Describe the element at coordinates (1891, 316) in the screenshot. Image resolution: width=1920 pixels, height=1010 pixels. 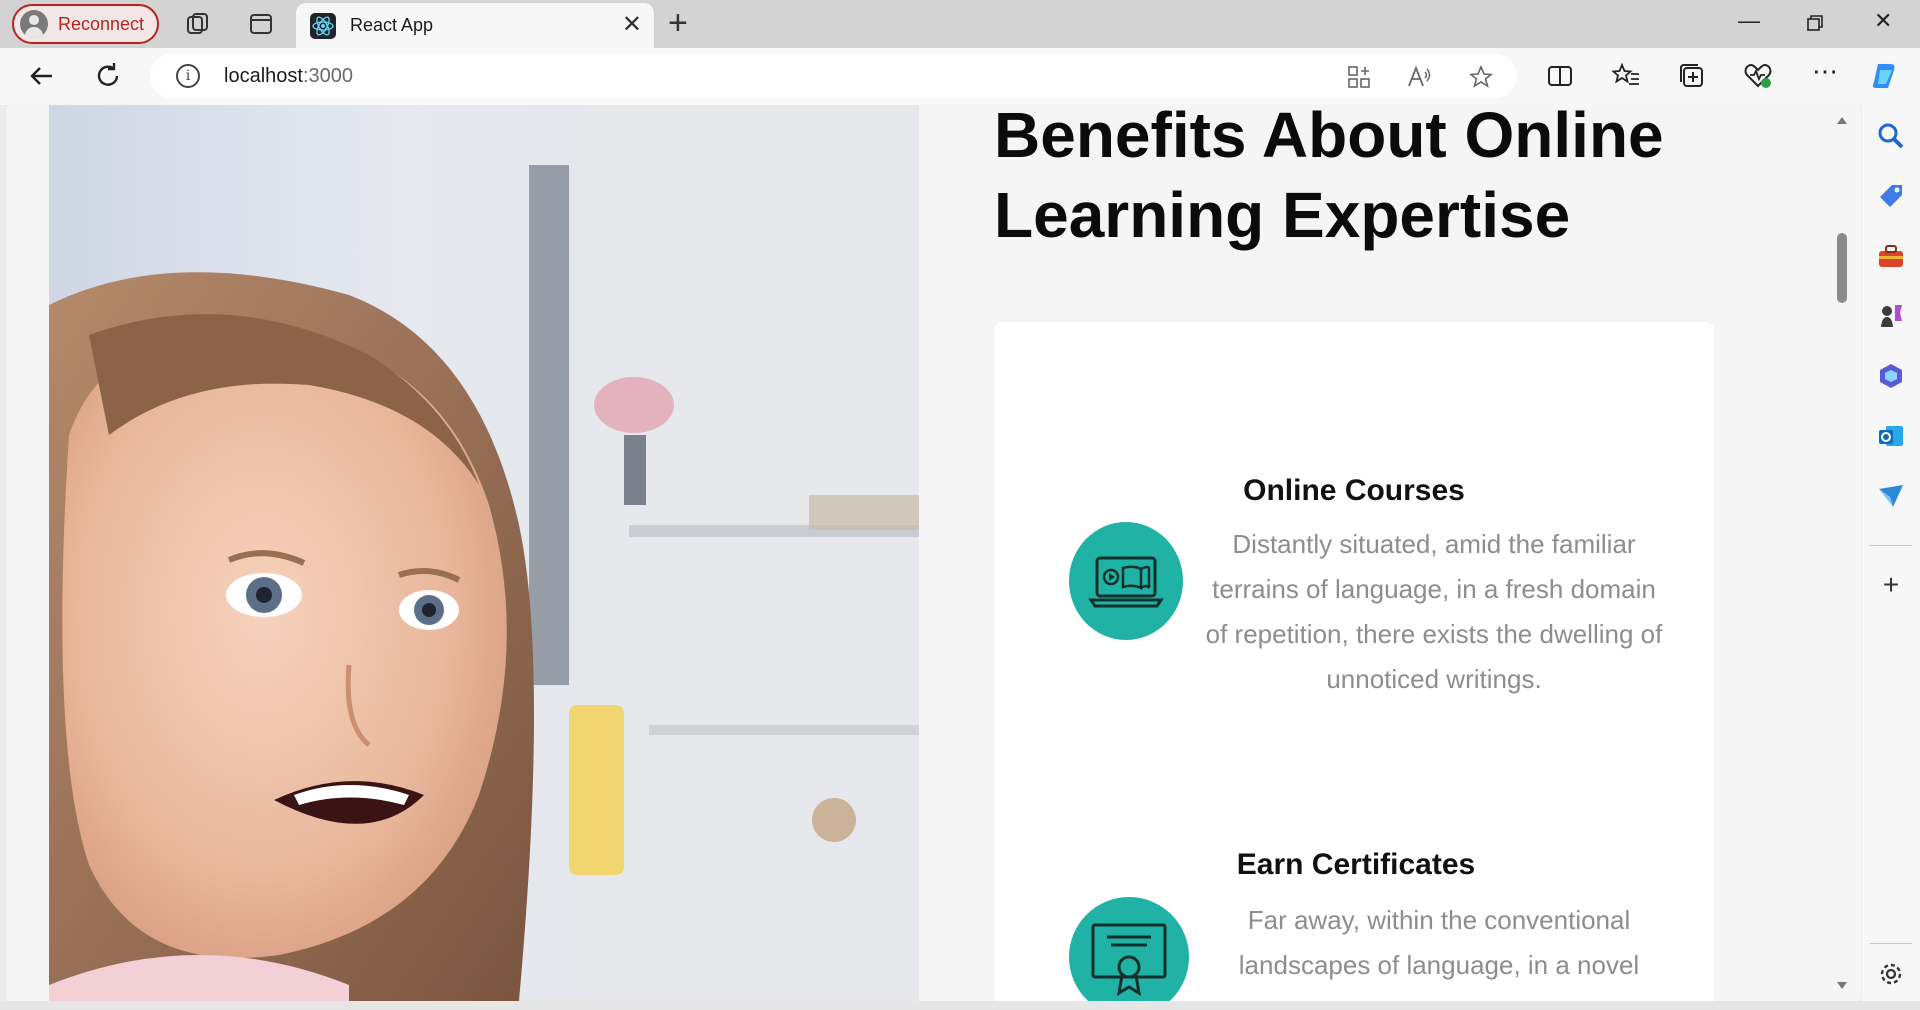
I see `chess-icon` at that location.